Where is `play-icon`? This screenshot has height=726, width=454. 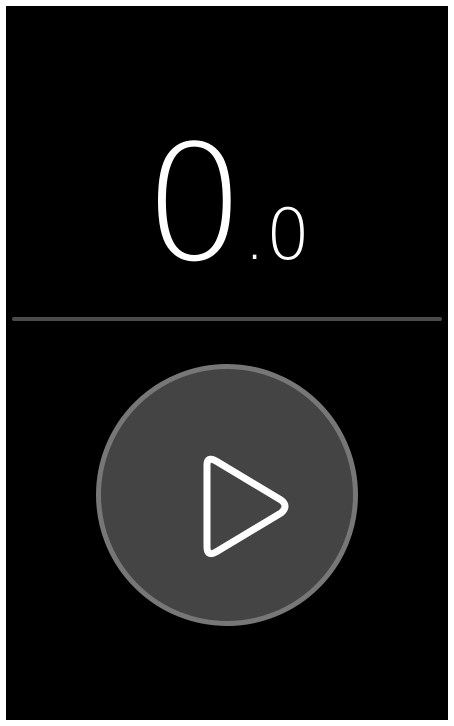
play-icon is located at coordinates (246, 506).